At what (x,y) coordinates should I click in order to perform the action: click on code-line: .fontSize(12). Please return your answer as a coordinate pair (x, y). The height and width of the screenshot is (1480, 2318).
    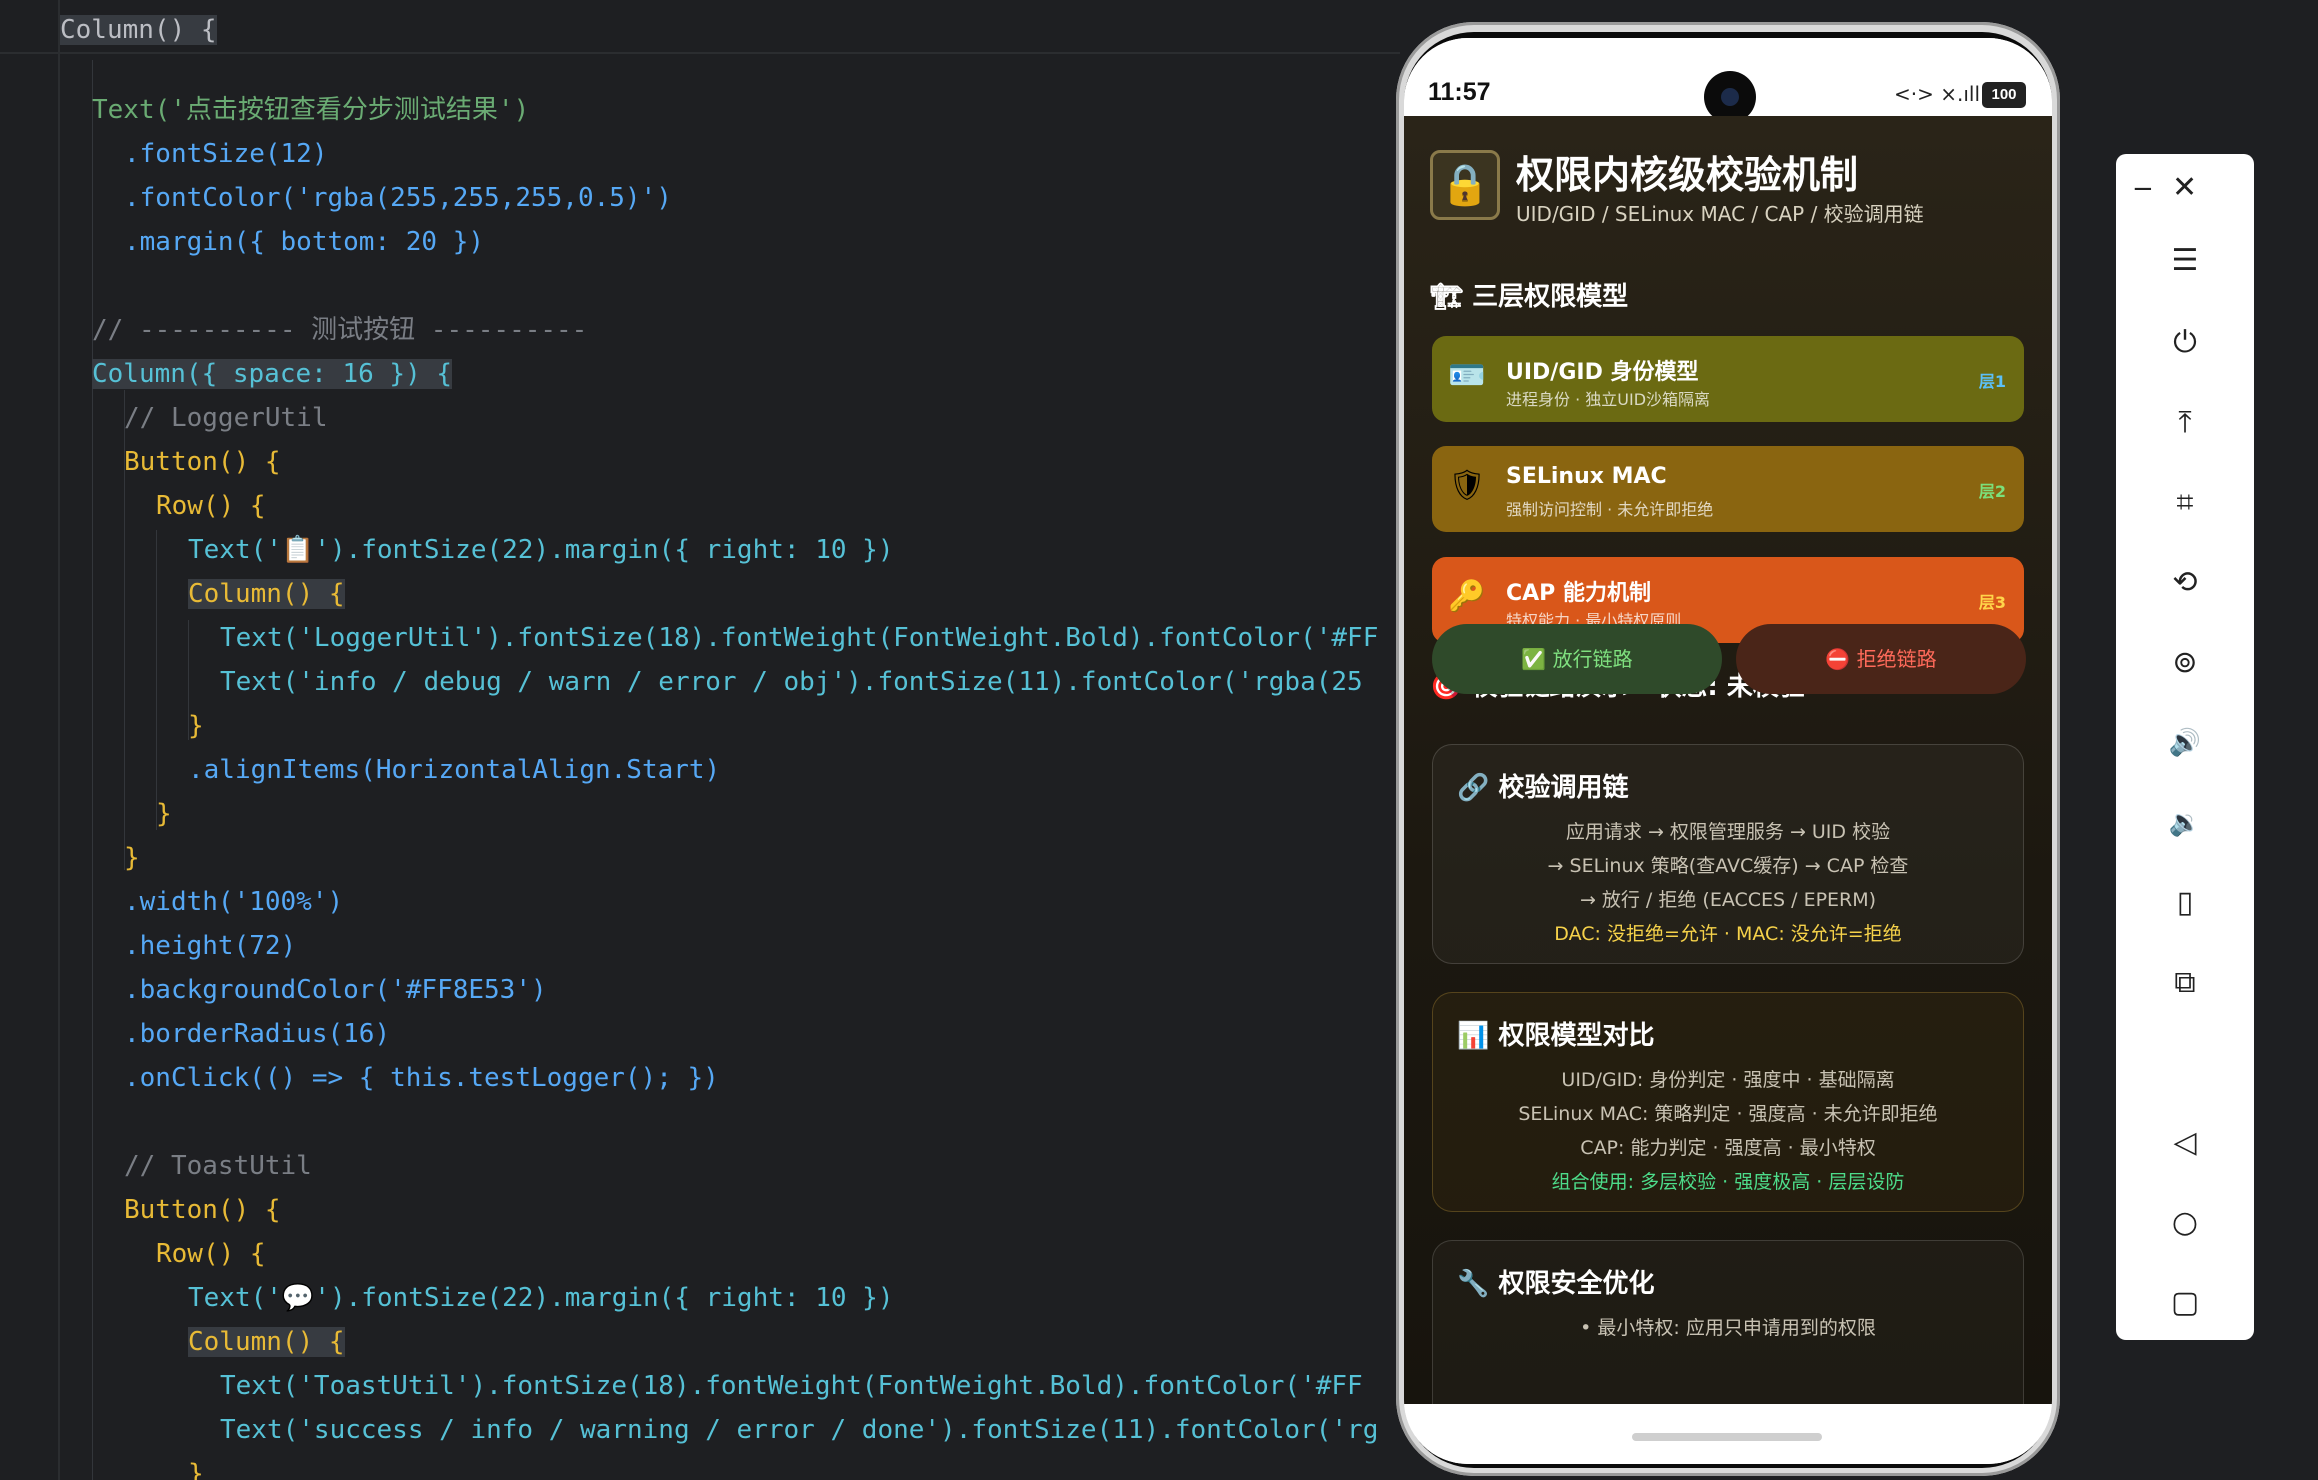
    Looking at the image, I should click on (226, 154).